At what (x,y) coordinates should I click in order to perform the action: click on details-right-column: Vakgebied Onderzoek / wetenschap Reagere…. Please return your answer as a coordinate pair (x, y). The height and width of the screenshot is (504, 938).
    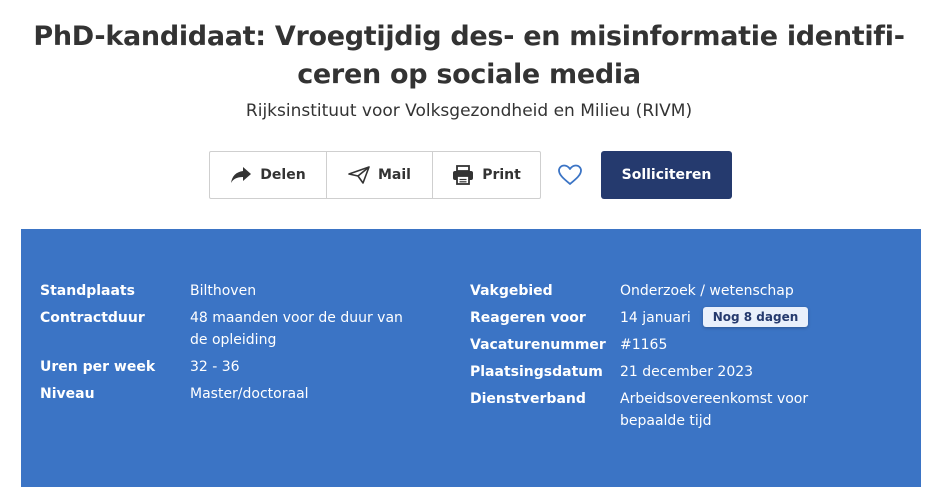
    Looking at the image, I should click on (685, 358).